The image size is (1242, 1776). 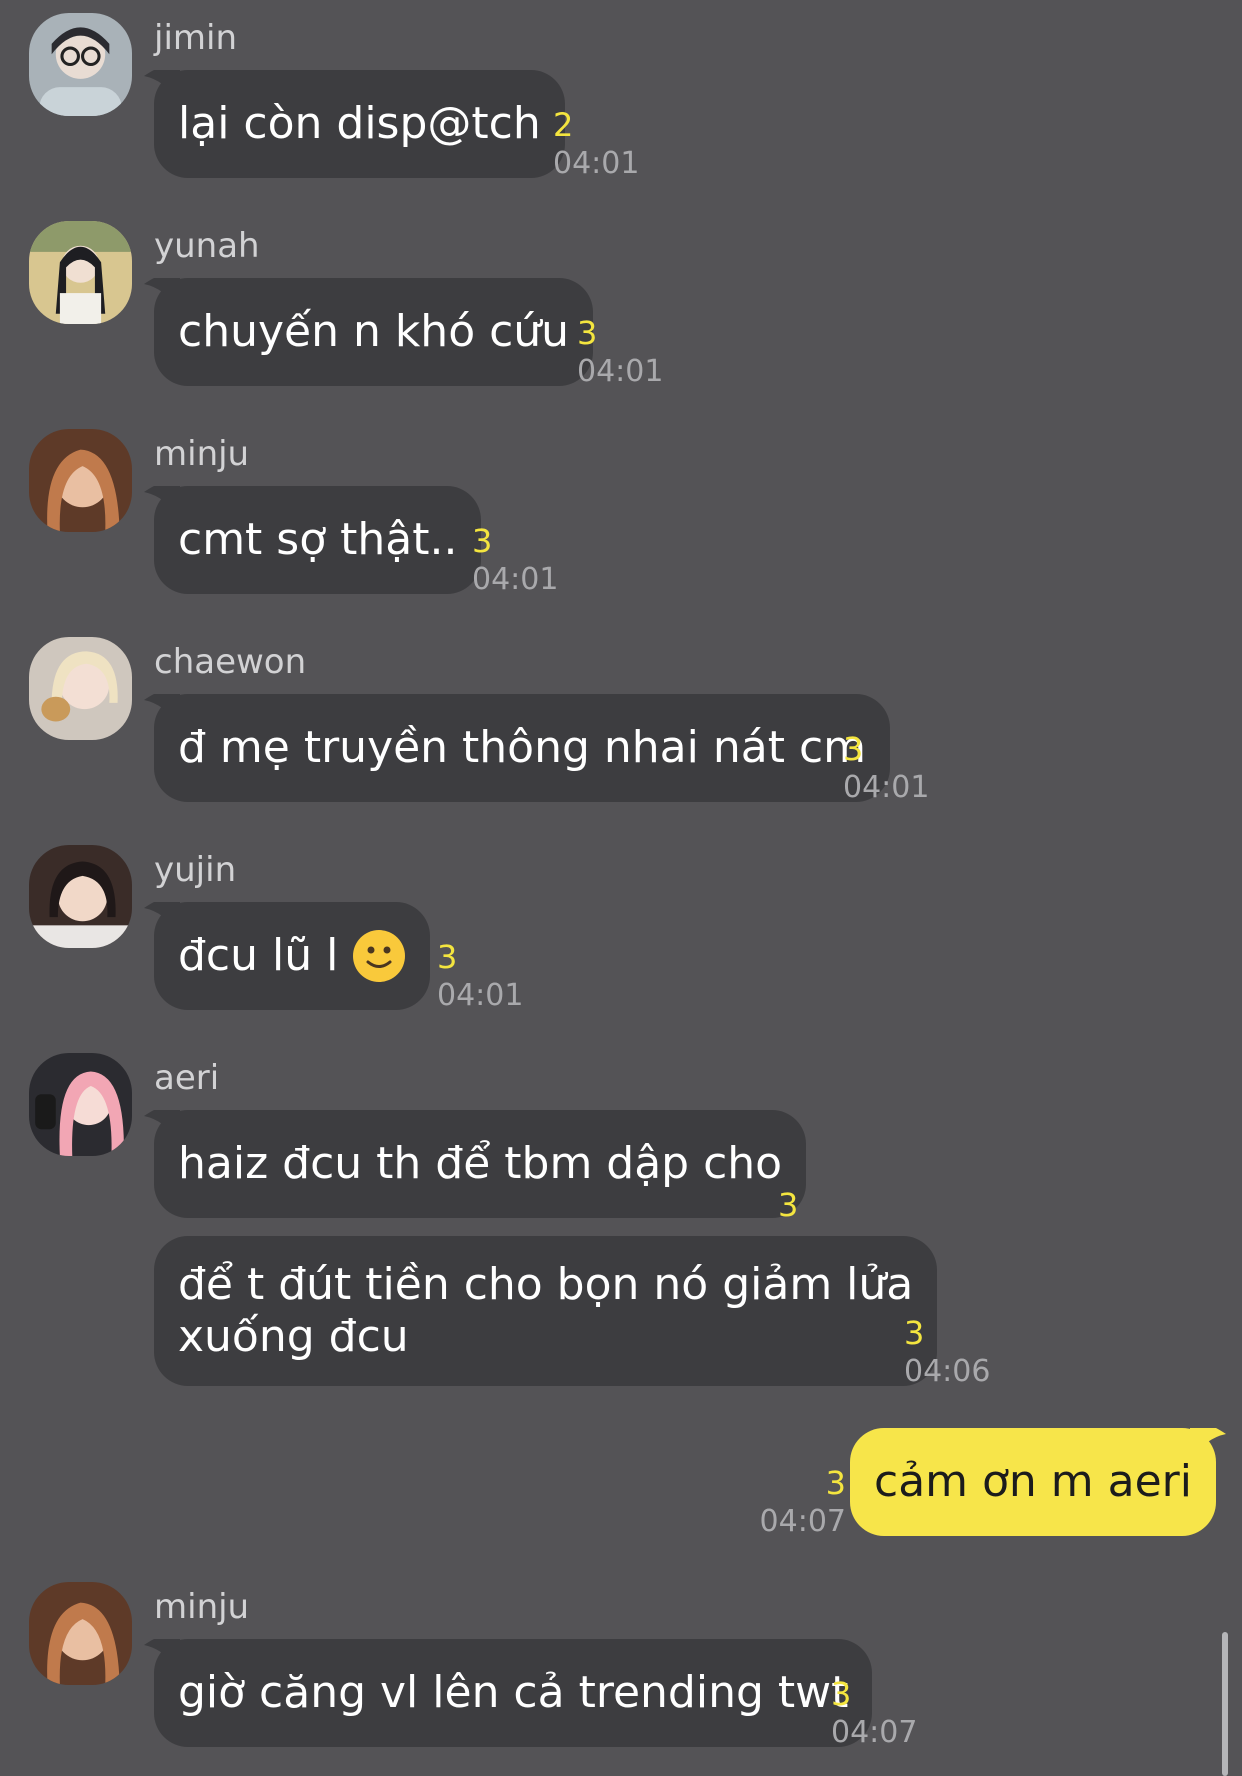 I want to click on message-text: cmt sợ thật.., so click(x=318, y=539).